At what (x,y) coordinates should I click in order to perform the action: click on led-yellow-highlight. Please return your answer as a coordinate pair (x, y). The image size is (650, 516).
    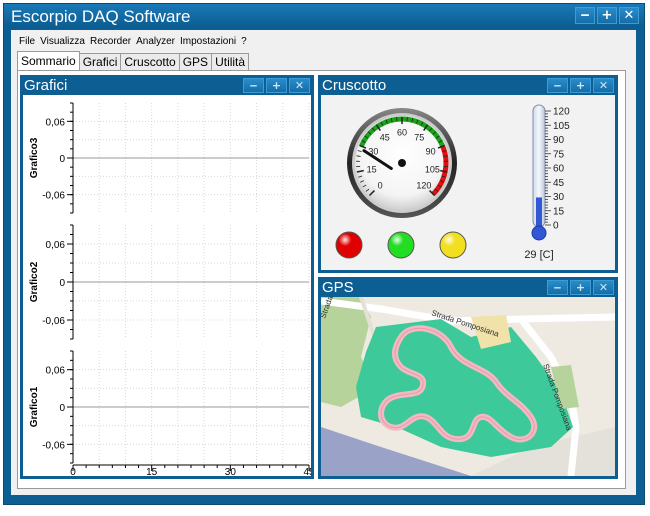
    Looking at the image, I should click on (453, 245).